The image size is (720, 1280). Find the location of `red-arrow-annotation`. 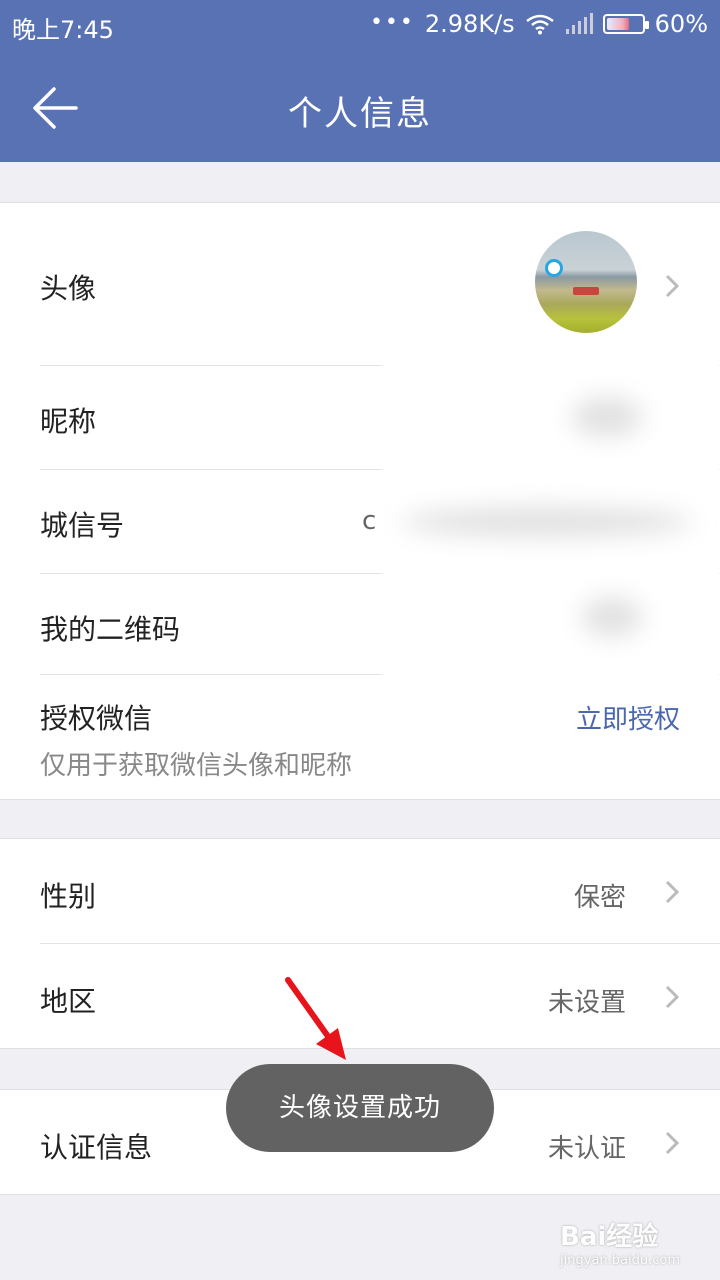

red-arrow-annotation is located at coordinates (315, 1018).